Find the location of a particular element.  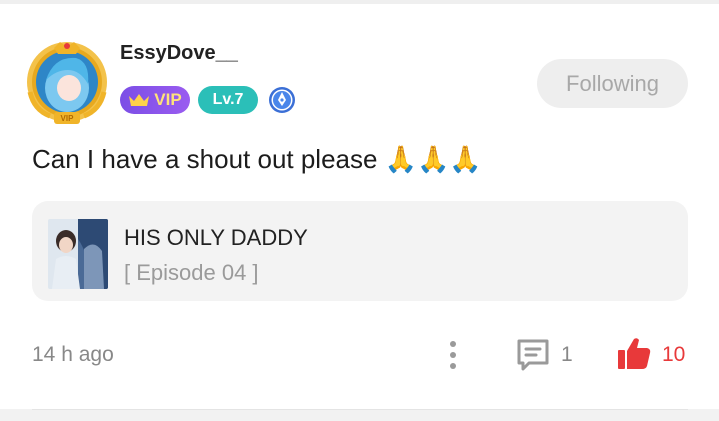

crown-icon is located at coordinates (139, 100).